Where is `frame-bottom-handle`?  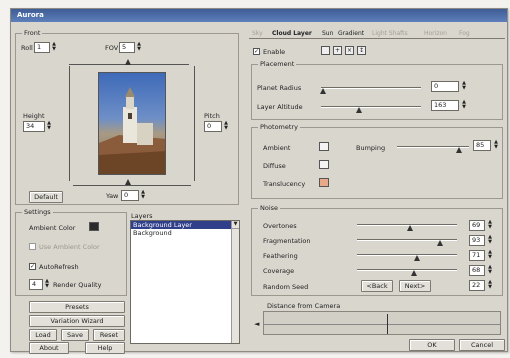
frame-bottom-handle is located at coordinates (128, 182).